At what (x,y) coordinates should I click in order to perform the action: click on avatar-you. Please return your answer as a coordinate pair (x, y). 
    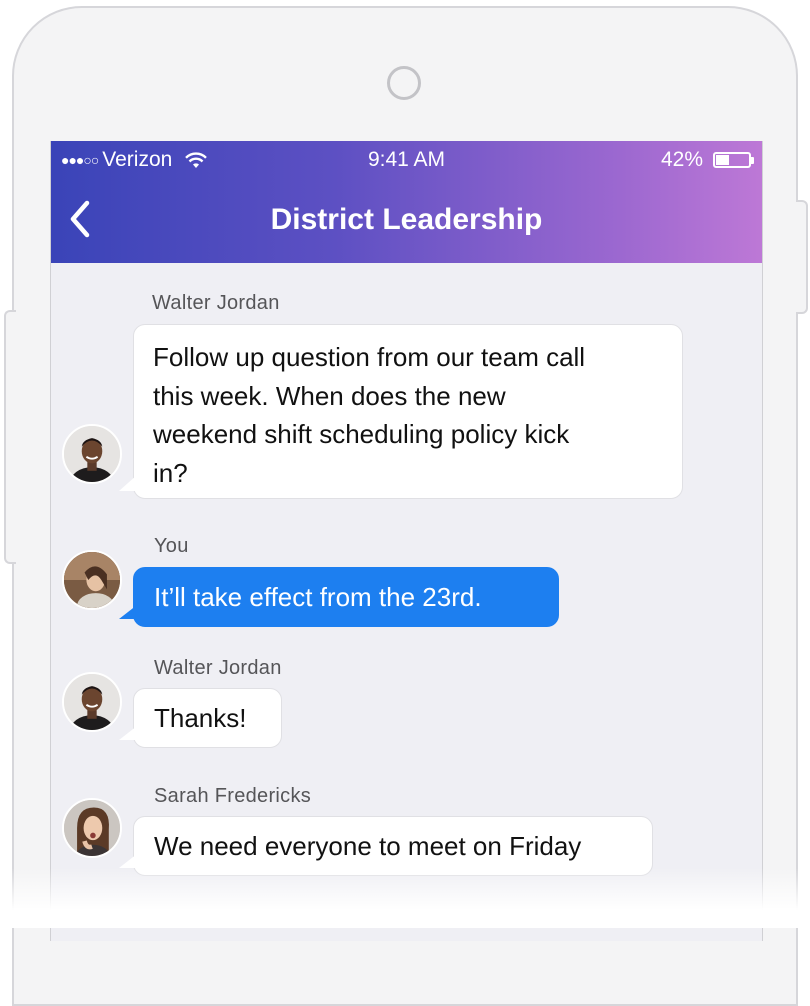
    Looking at the image, I should click on (92, 580).